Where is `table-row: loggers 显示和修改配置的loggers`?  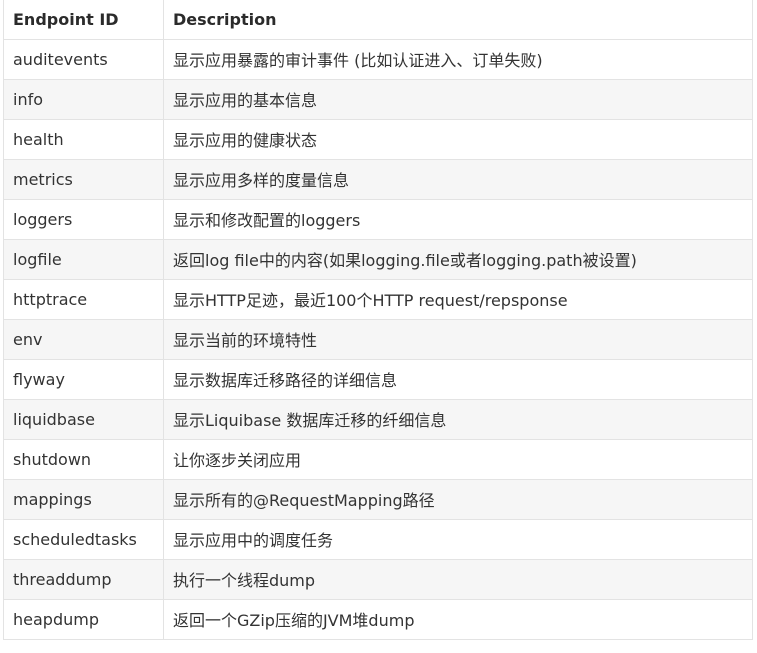
table-row: loggers 显示和修改配置的loggers is located at coordinates (378, 219).